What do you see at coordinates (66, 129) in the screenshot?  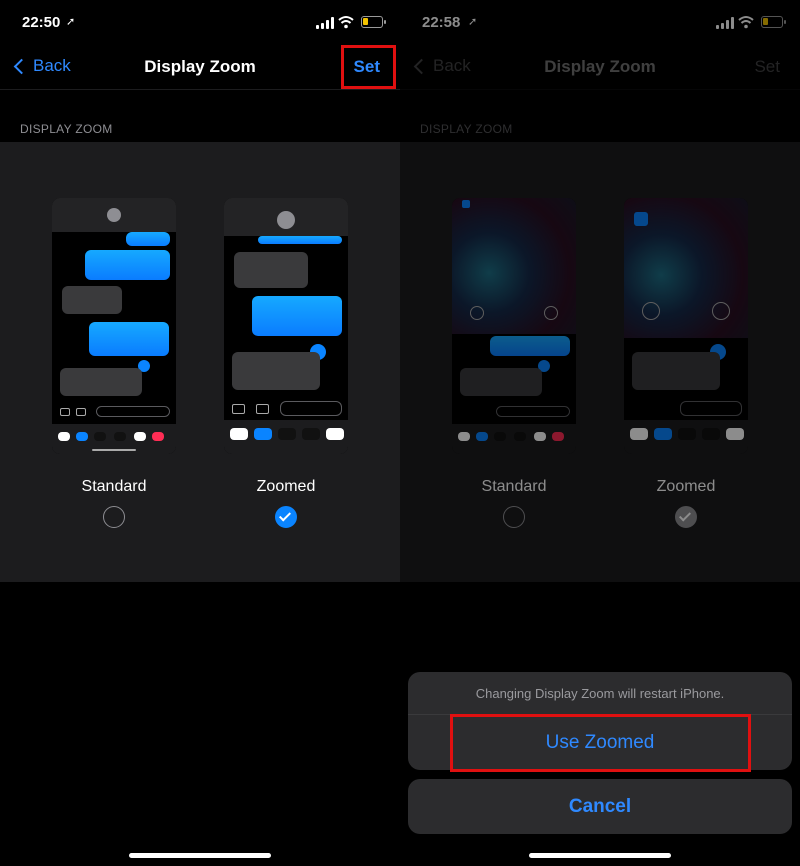 I see `section-header: DISPLAY ZOOM` at bounding box center [66, 129].